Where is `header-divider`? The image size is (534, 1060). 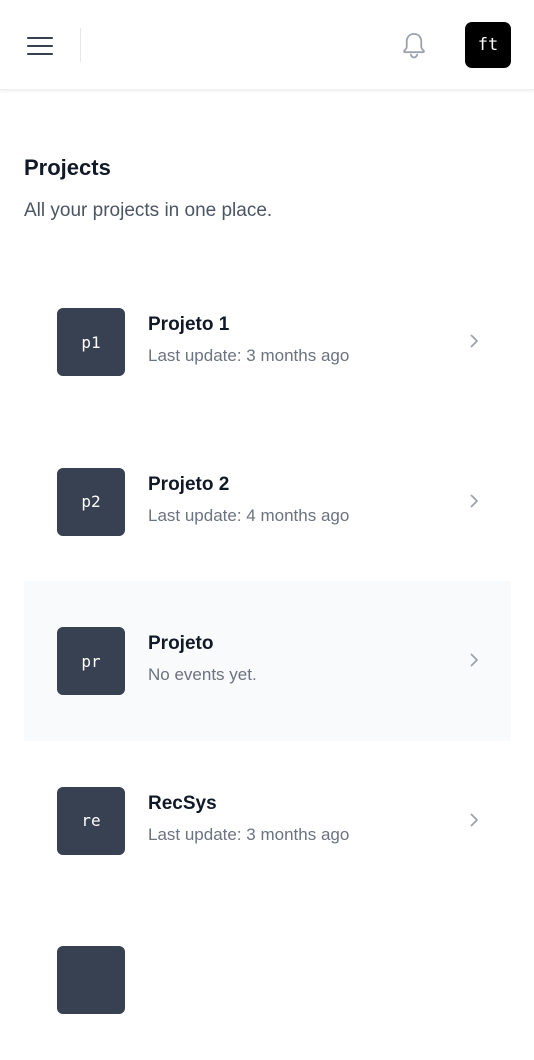 header-divider is located at coordinates (80, 45).